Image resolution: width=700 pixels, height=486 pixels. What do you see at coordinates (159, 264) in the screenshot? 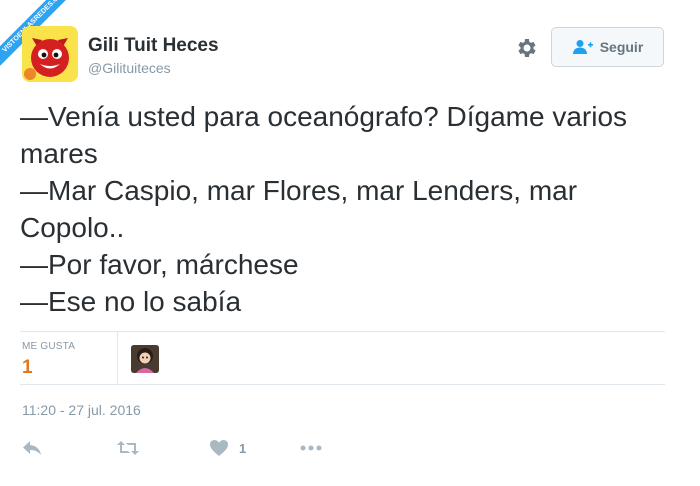
I see `tweet-line: —Por favor, márchese` at bounding box center [159, 264].